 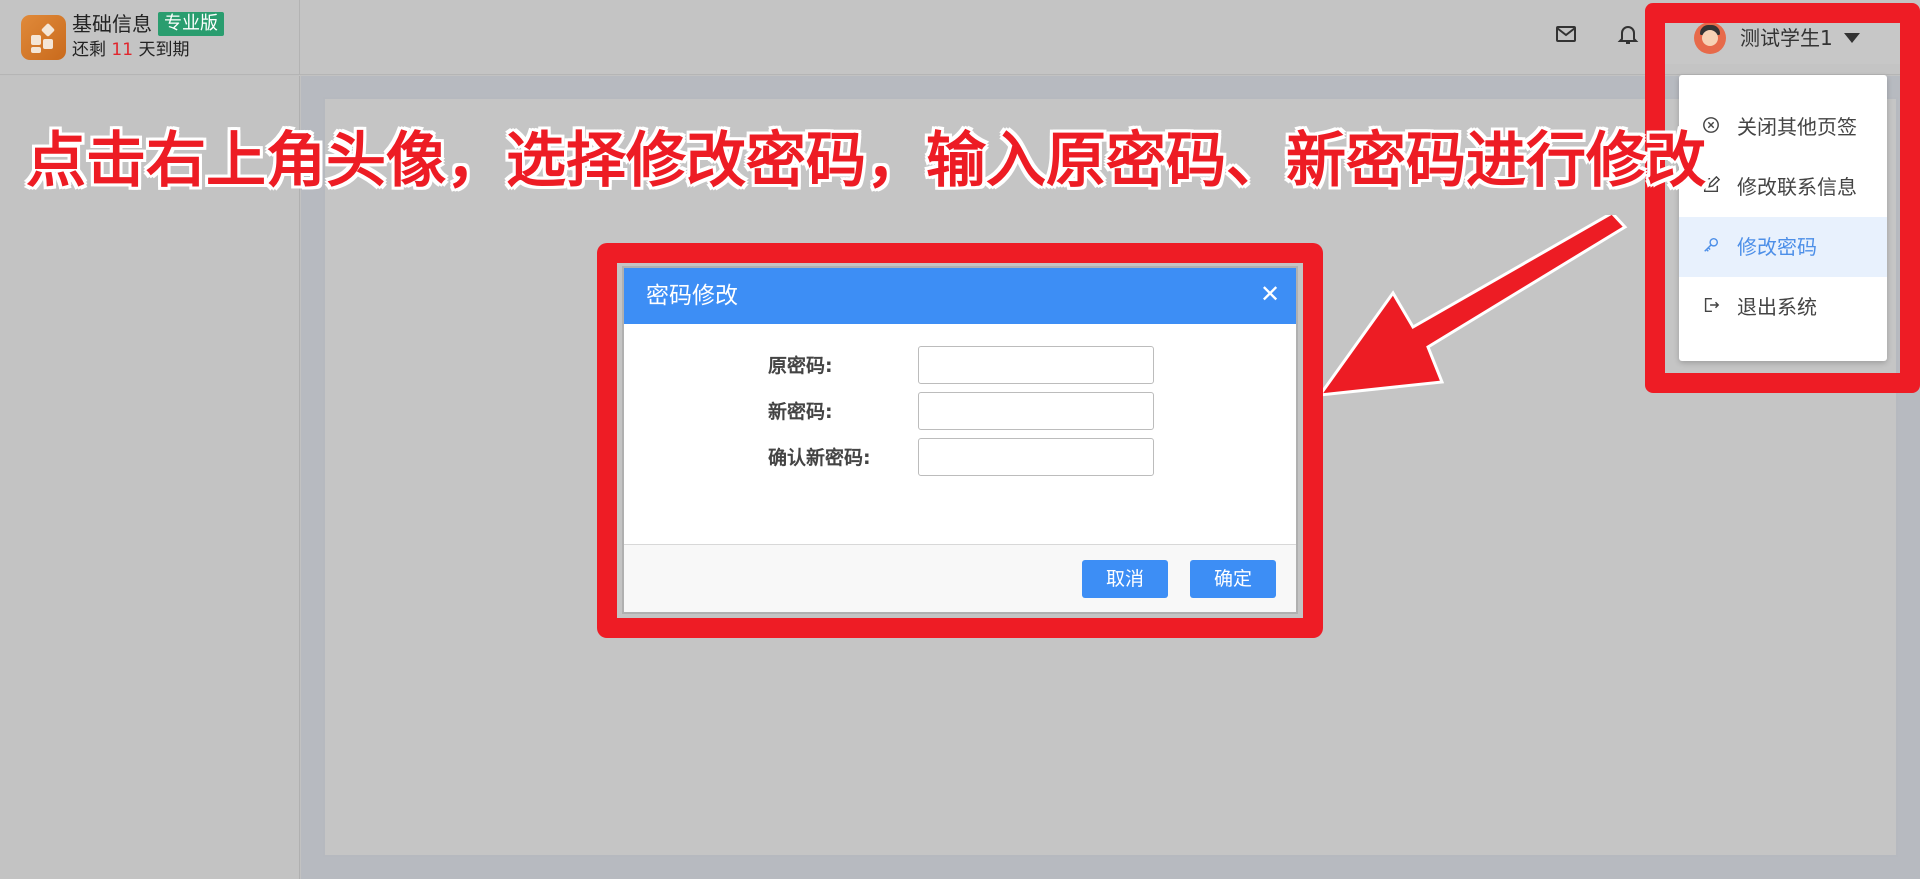 What do you see at coordinates (1566, 36) in the screenshot?
I see `mail-icon` at bounding box center [1566, 36].